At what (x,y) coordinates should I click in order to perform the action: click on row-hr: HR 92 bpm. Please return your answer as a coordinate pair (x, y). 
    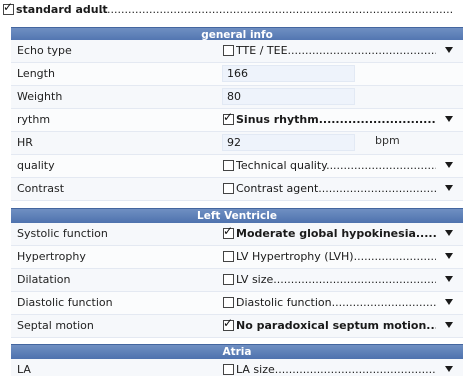
    Looking at the image, I should click on (237, 143).